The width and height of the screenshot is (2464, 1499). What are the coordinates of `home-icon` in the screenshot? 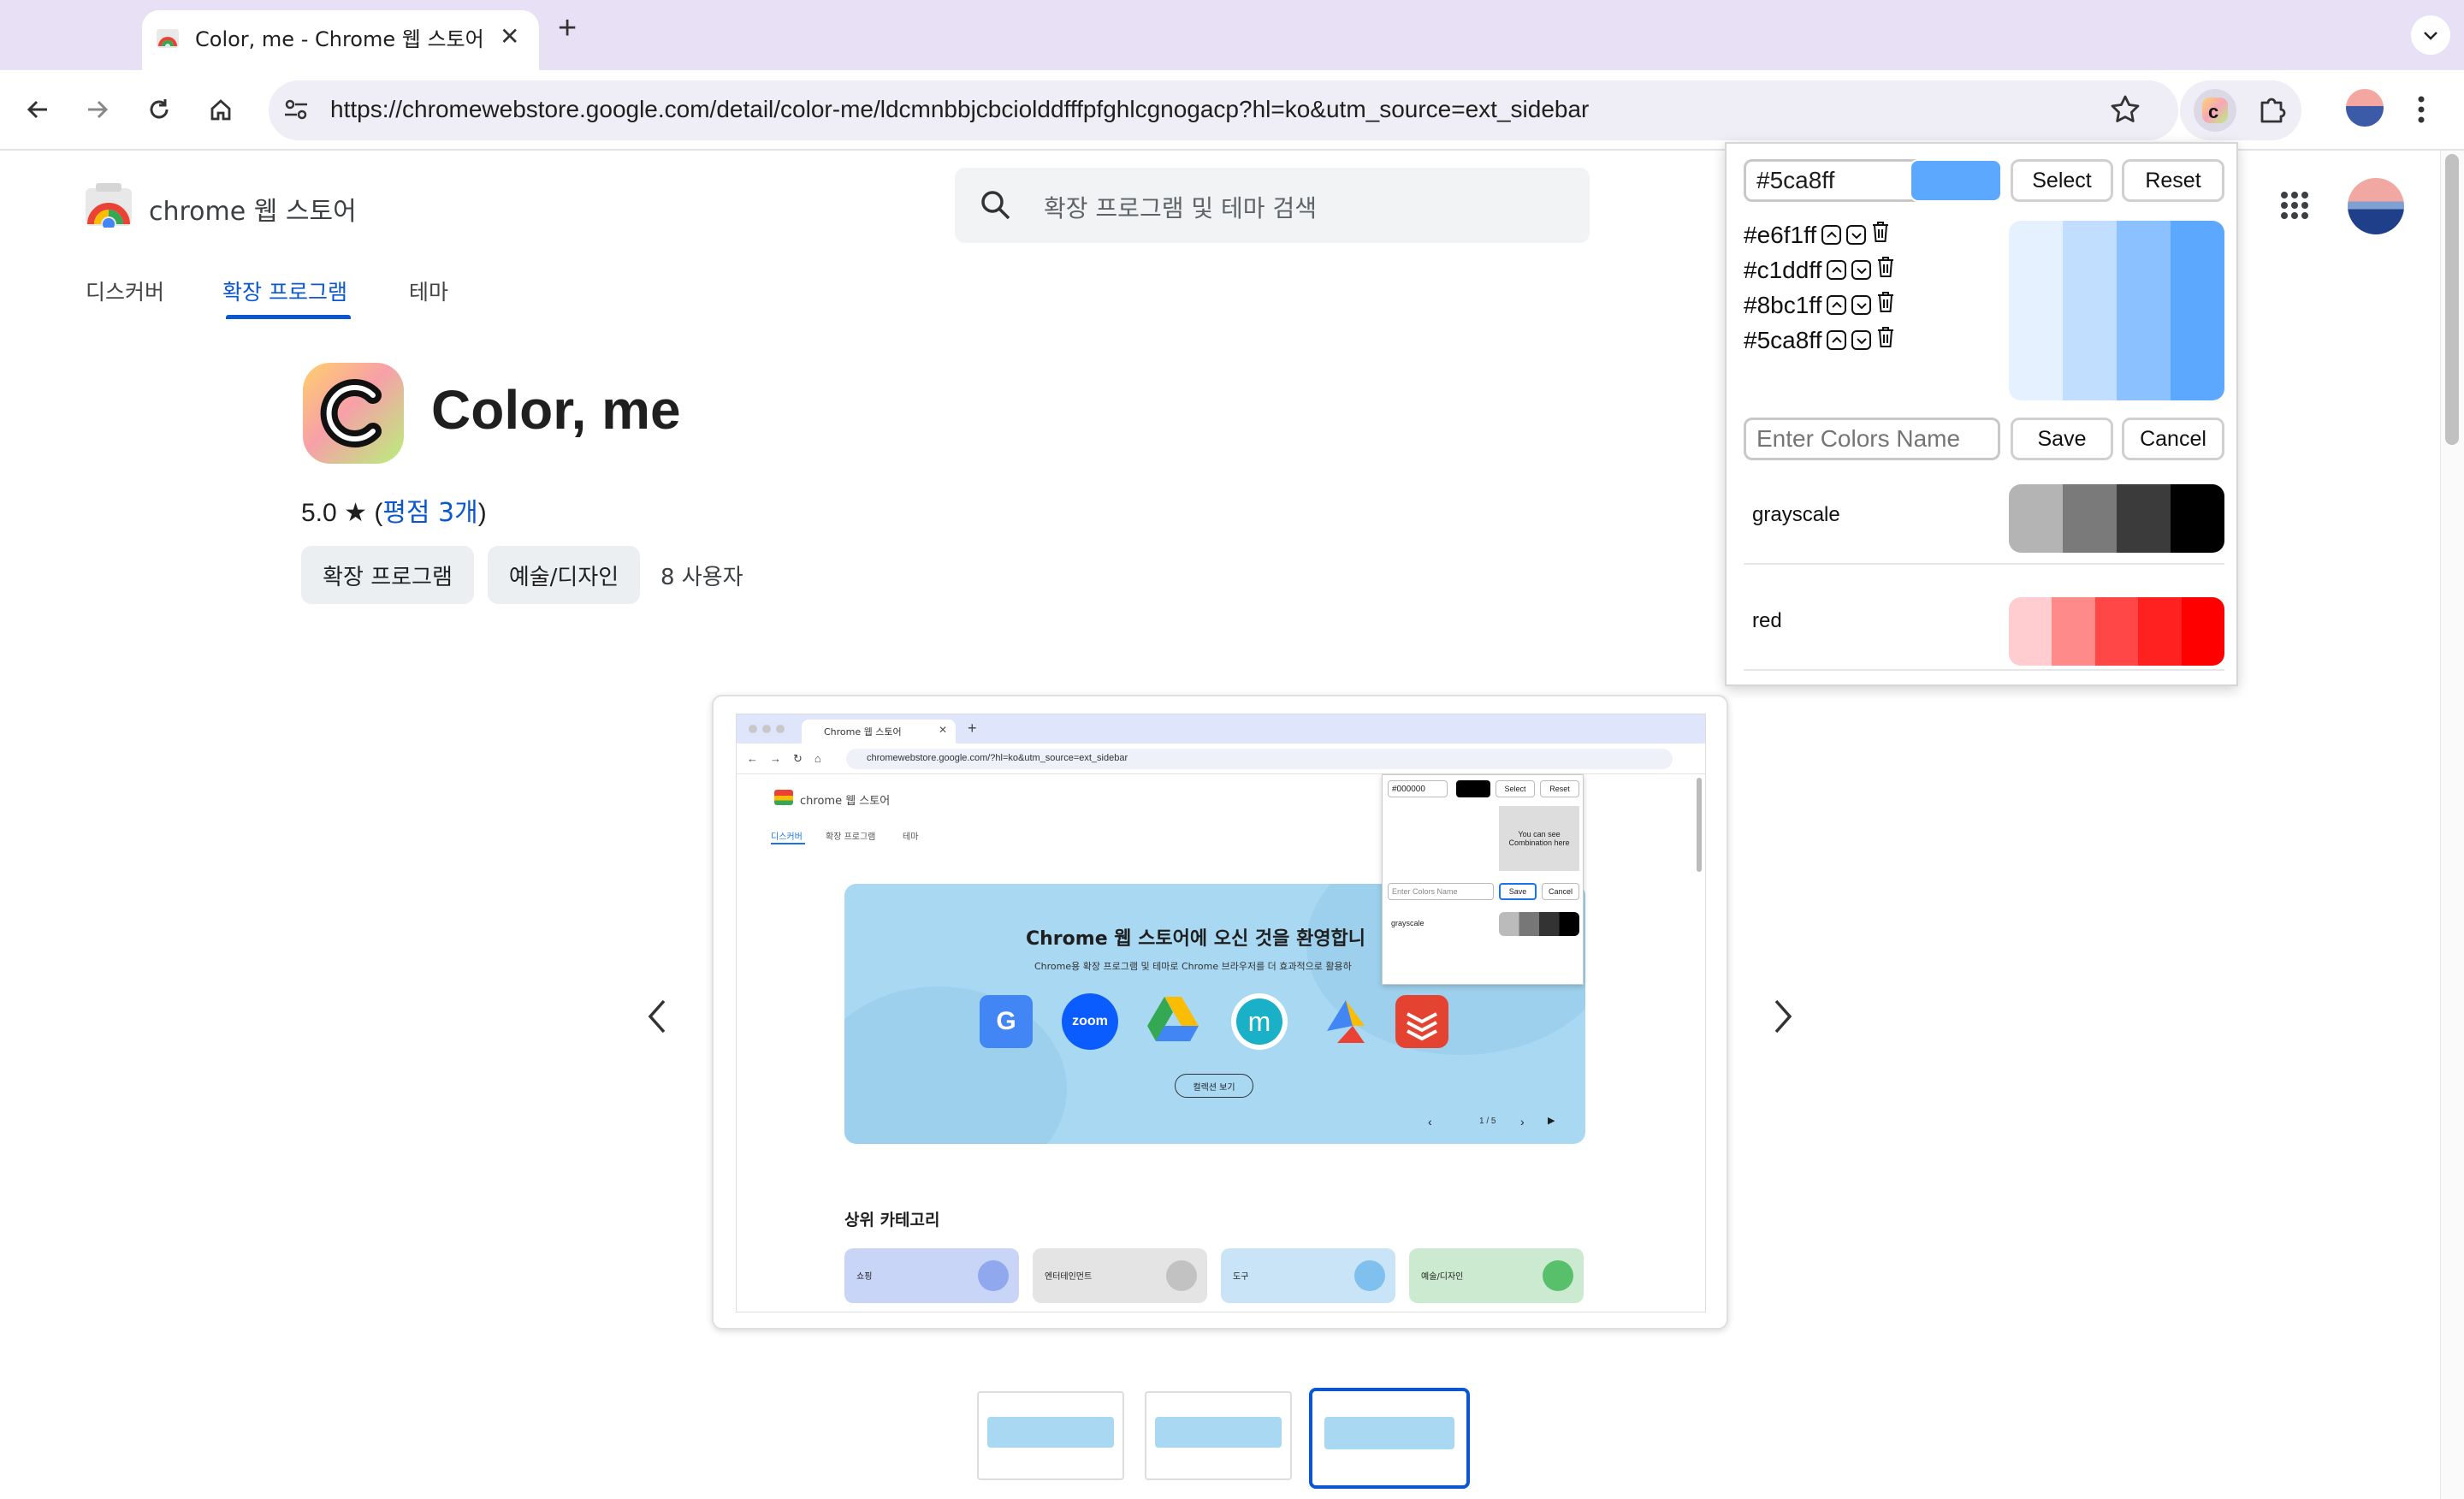 It's located at (220, 109).